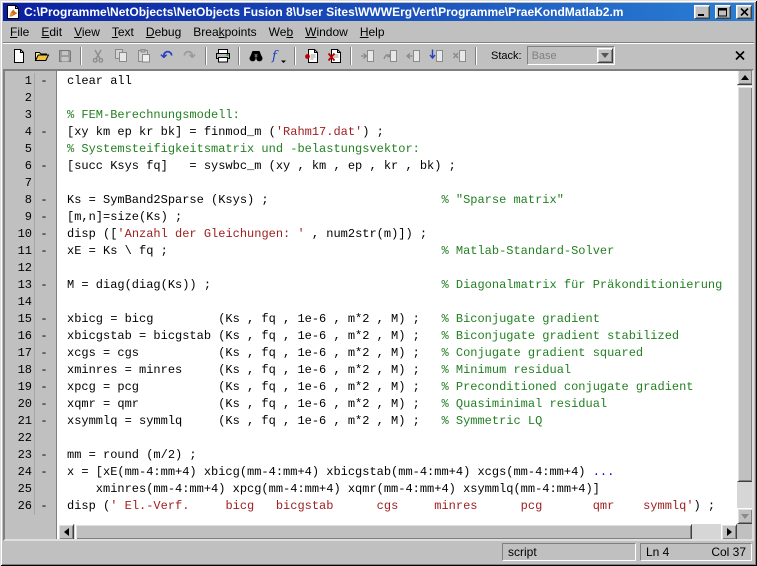 The image size is (757, 566). I want to click on step-in-button, so click(367, 56).